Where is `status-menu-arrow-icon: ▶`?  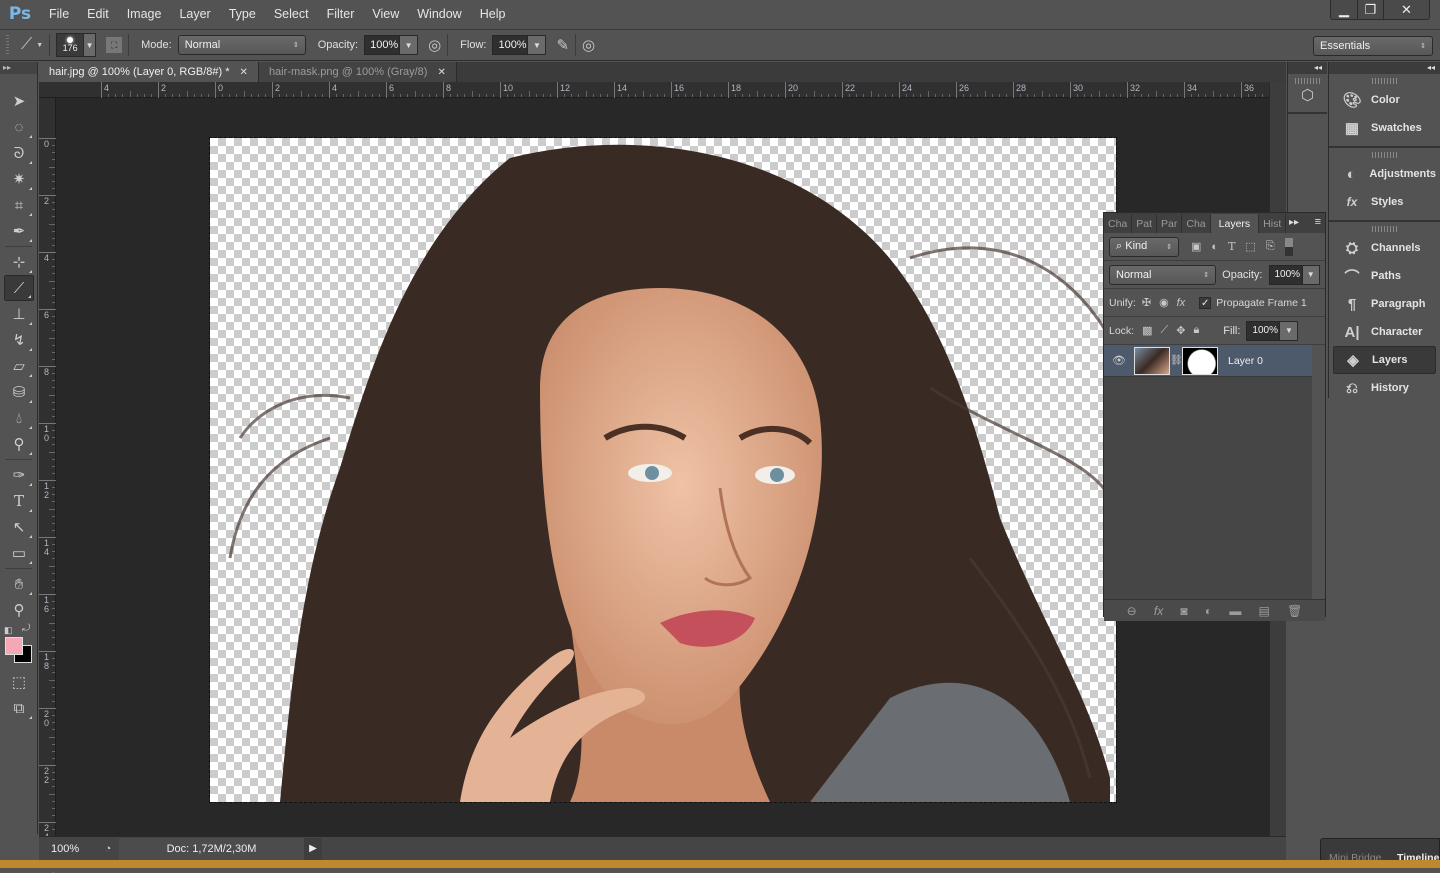 status-menu-arrow-icon: ▶ is located at coordinates (313, 848).